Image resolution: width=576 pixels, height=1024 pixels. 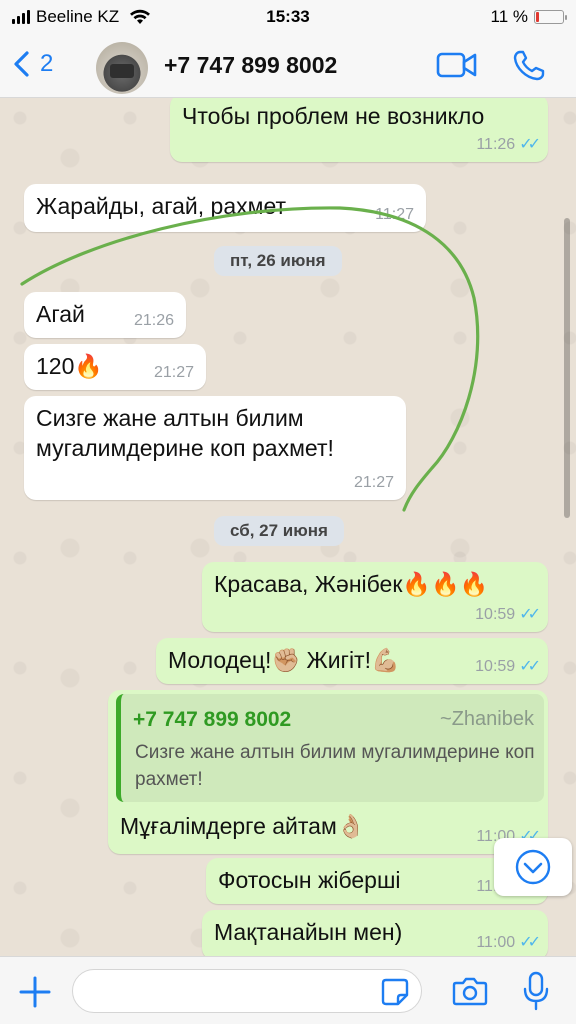 What do you see at coordinates (550, 17) in the screenshot?
I see `battery-icon` at bounding box center [550, 17].